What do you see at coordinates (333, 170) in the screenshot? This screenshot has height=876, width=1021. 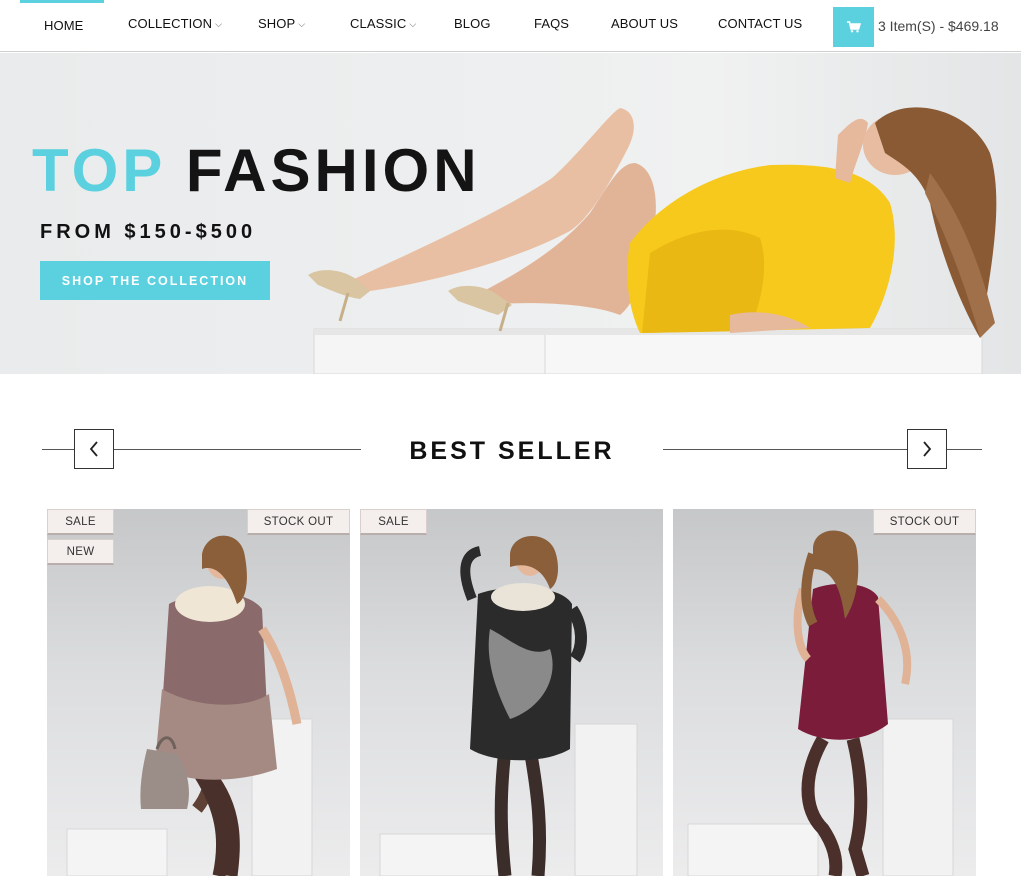 I see `hero-title-main: FASHION` at bounding box center [333, 170].